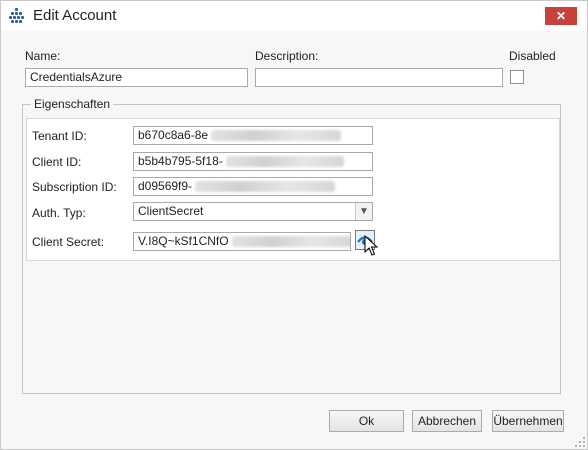 Image resolution: width=588 pixels, height=450 pixels. What do you see at coordinates (165, 186) in the screenshot?
I see `subscription-id-value: d09569f9-` at bounding box center [165, 186].